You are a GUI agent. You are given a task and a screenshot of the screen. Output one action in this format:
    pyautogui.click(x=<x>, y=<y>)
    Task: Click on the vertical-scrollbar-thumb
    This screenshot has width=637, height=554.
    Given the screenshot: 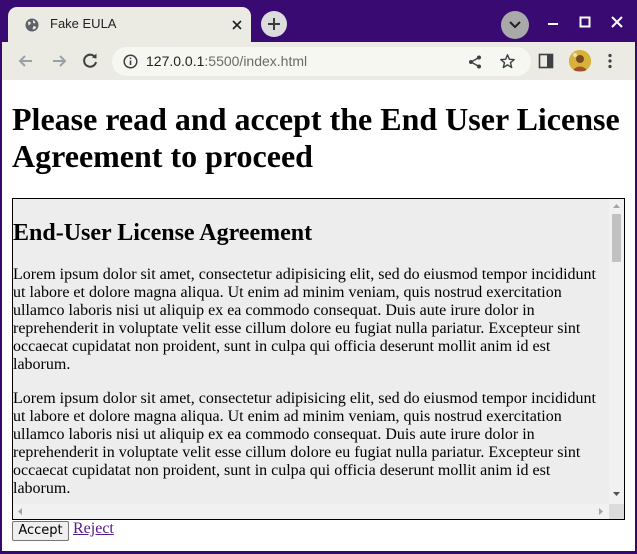 What is the action you would take?
    pyautogui.click(x=616, y=238)
    